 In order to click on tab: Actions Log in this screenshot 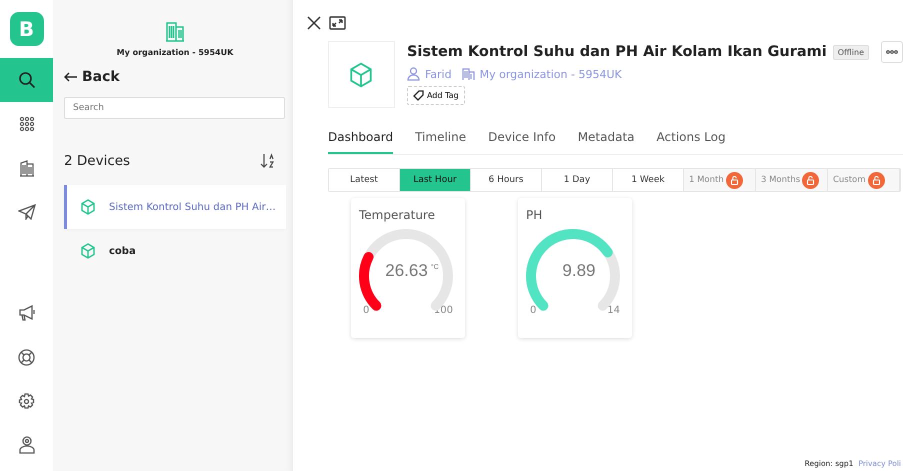, I will do `click(691, 139)`.